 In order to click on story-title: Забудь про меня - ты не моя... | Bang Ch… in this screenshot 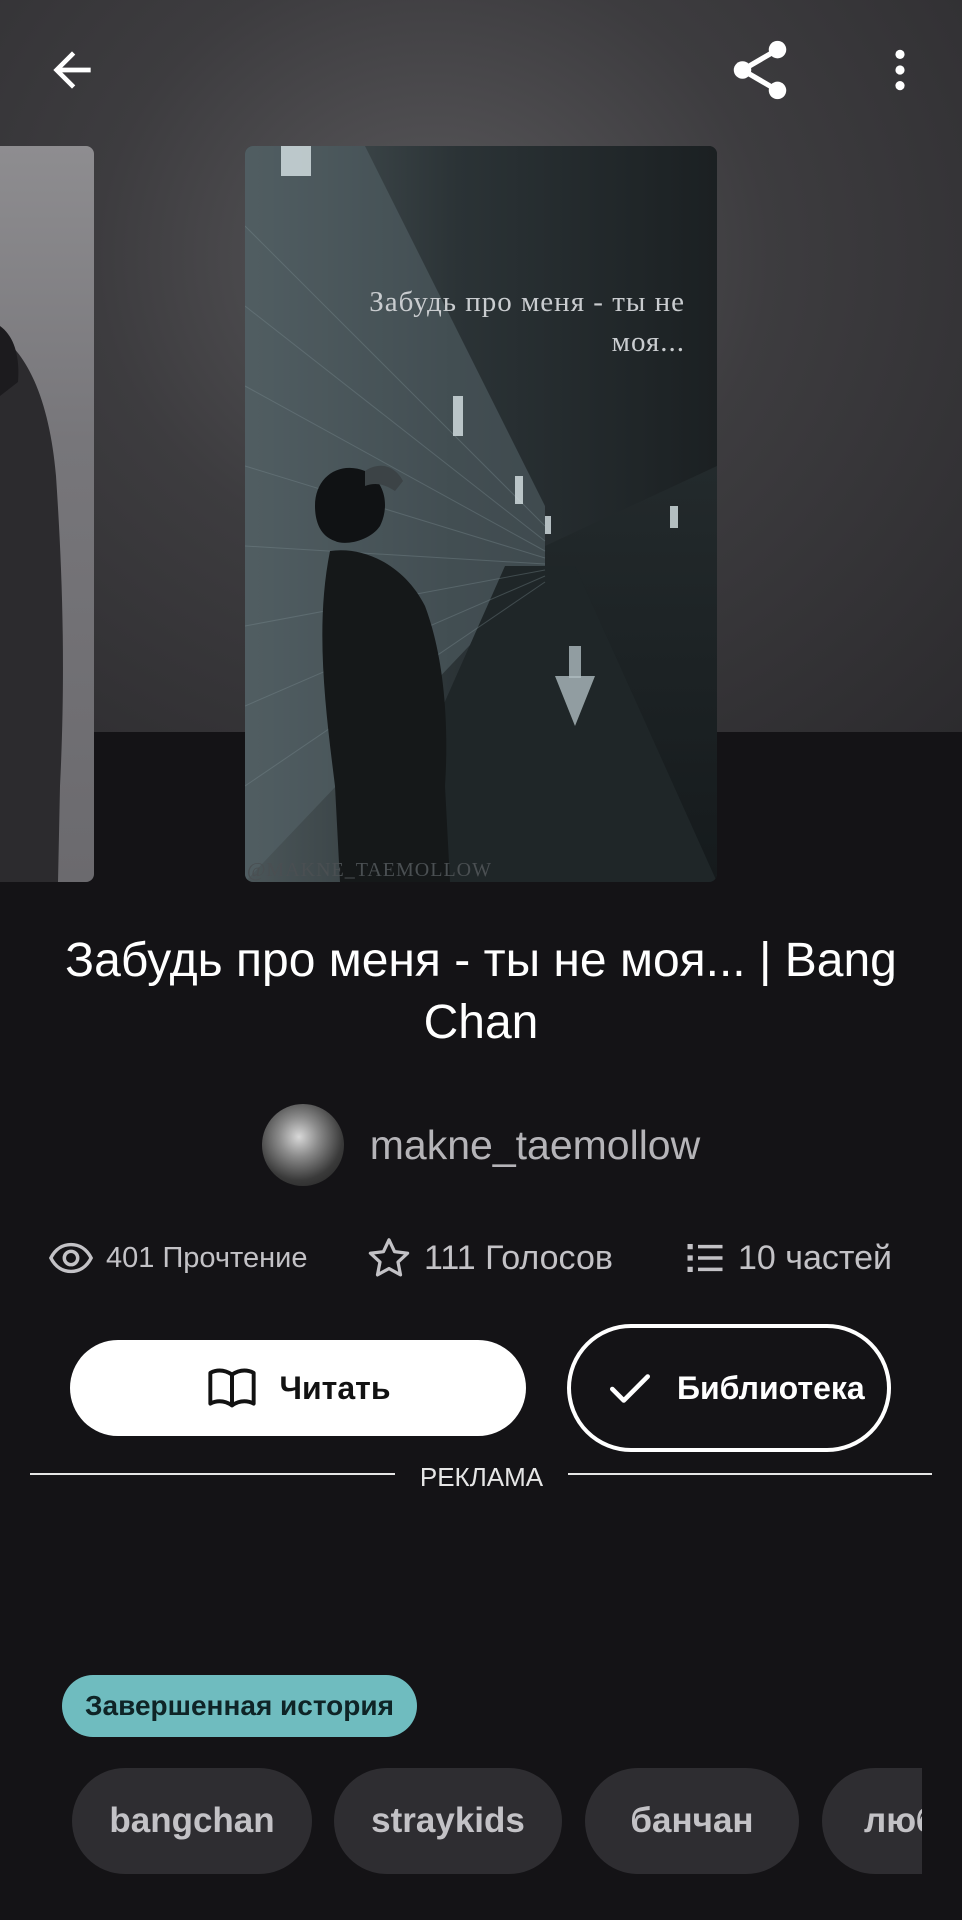, I will do `click(481, 991)`.